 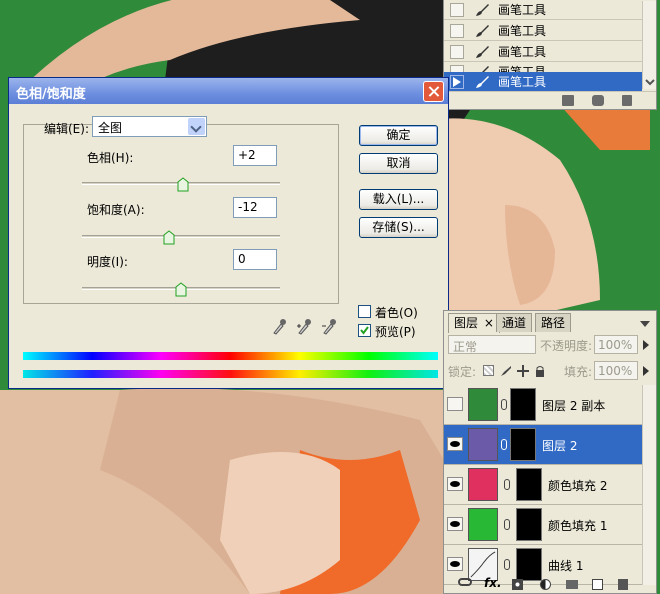 I want to click on history-state-marker-icon, so click(x=457, y=81).